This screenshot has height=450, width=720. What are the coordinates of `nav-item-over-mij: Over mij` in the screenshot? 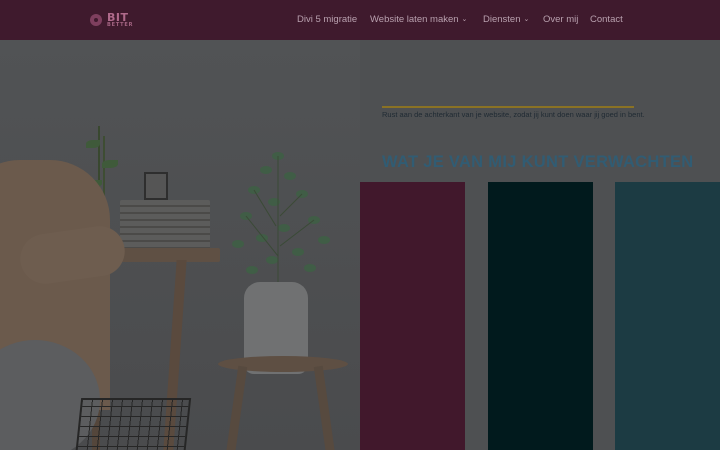 It's located at (560, 19).